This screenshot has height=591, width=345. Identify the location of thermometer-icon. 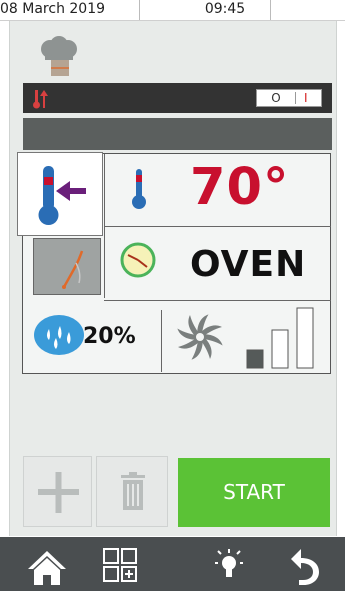
(139, 189).